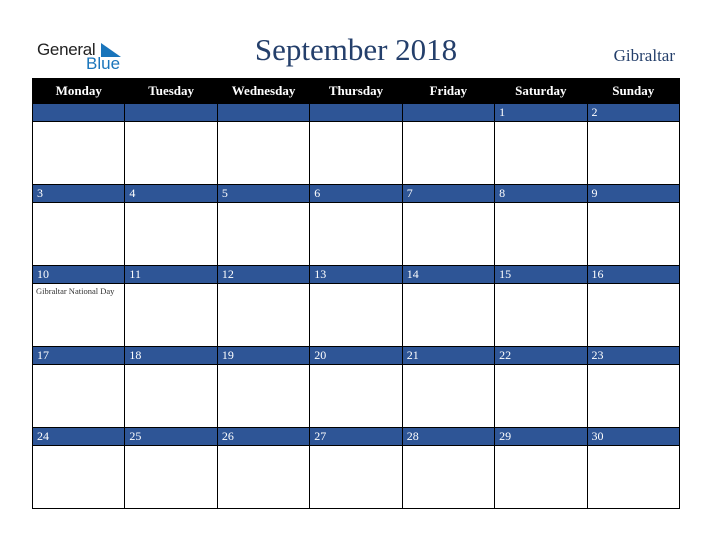 The height and width of the screenshot is (550, 712). What do you see at coordinates (263, 436) in the screenshot?
I see `day-number: 26` at bounding box center [263, 436].